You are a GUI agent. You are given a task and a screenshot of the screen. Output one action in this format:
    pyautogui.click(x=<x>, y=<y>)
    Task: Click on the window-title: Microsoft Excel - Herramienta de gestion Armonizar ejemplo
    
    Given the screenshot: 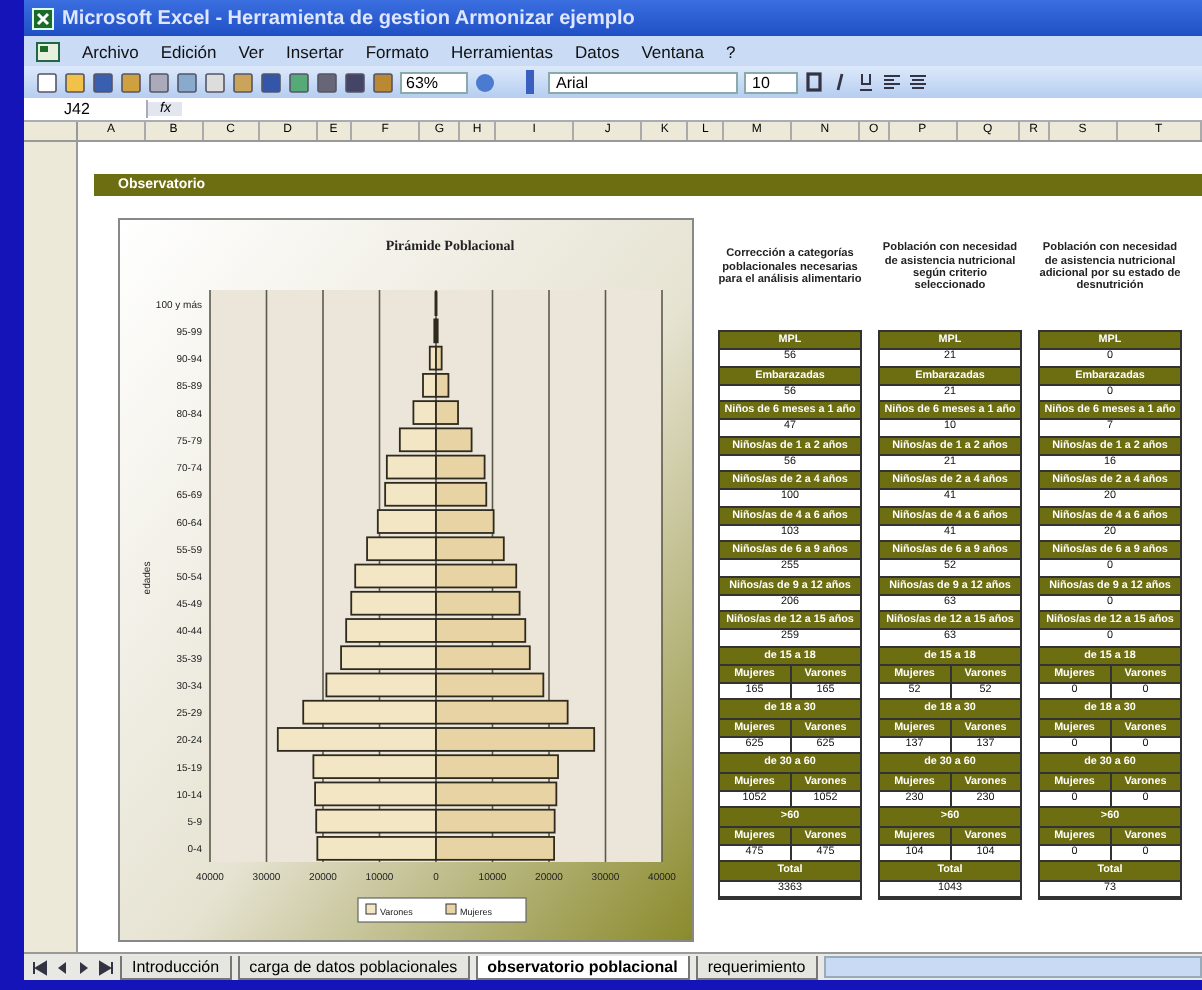 What is the action you would take?
    pyautogui.click(x=348, y=18)
    